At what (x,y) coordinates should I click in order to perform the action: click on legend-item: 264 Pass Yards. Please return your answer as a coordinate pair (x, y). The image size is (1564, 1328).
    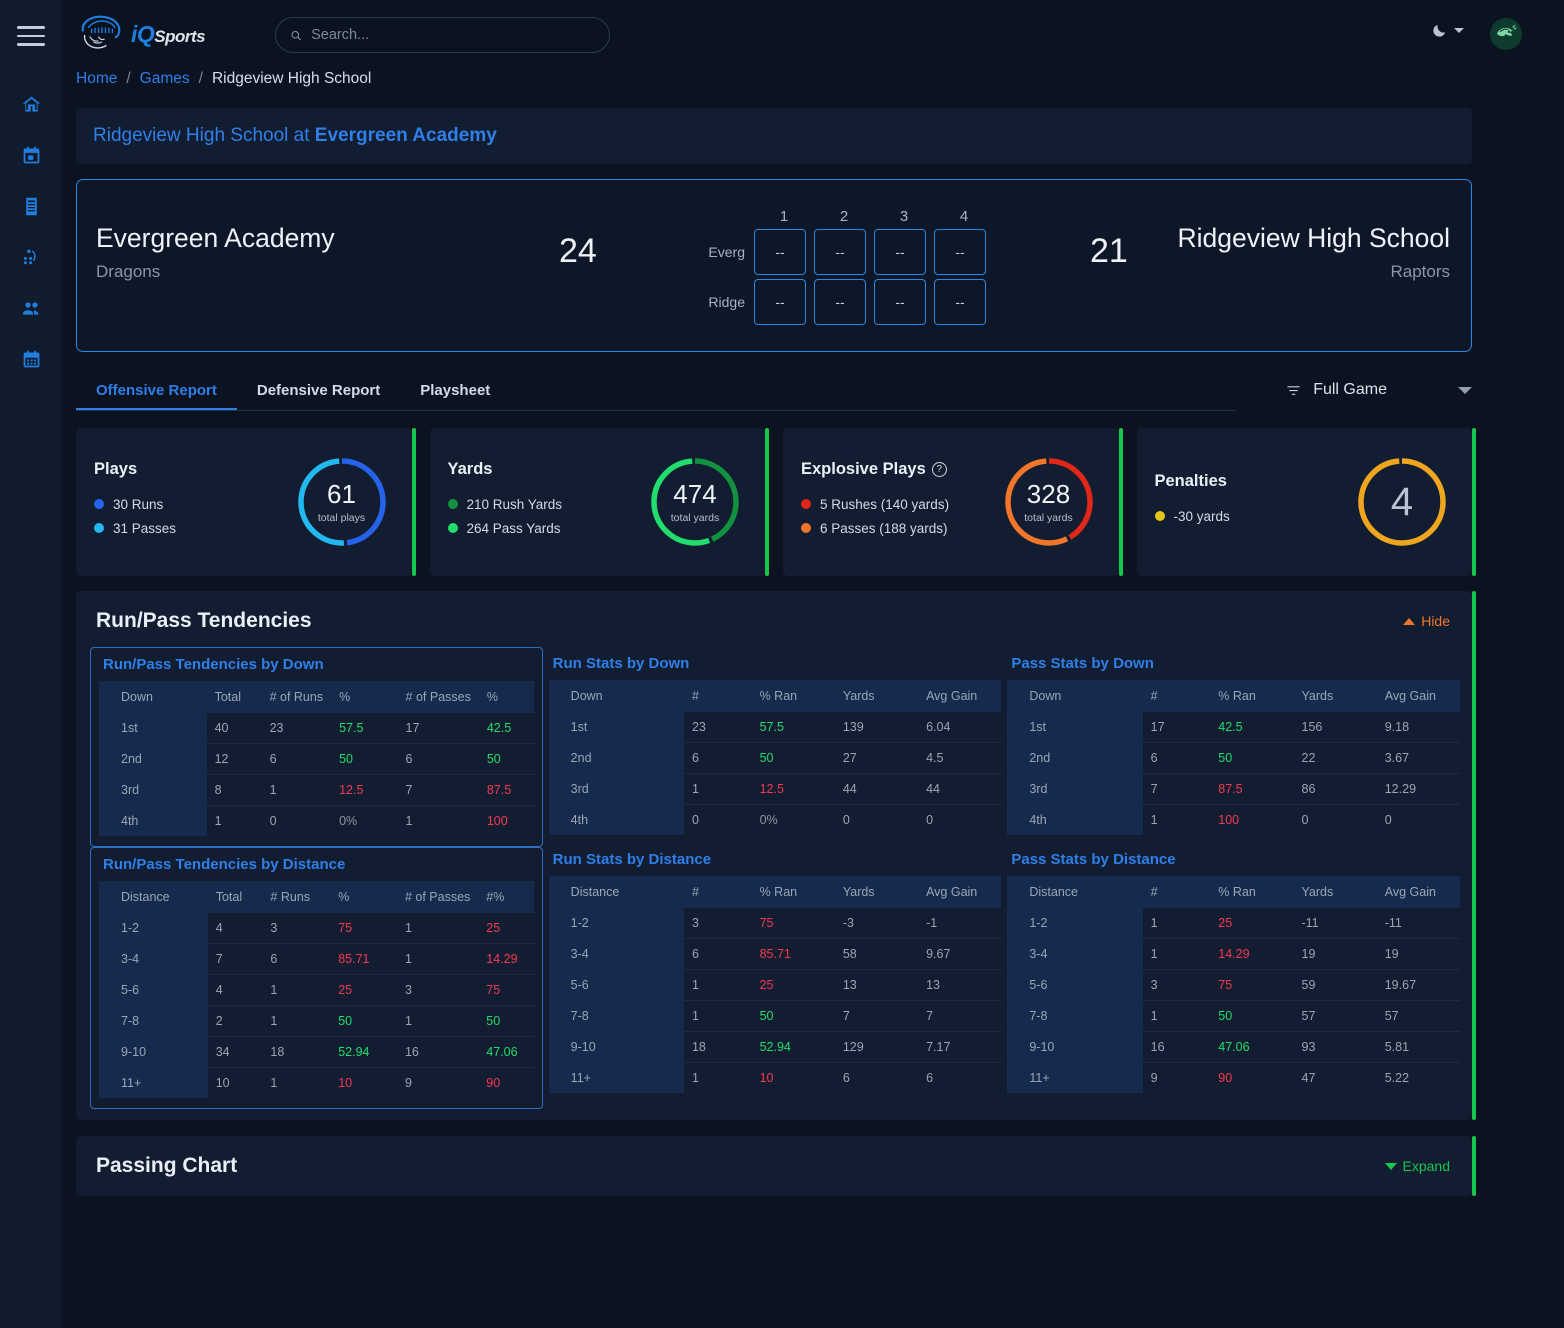
    Looking at the image, I should click on (547, 528).